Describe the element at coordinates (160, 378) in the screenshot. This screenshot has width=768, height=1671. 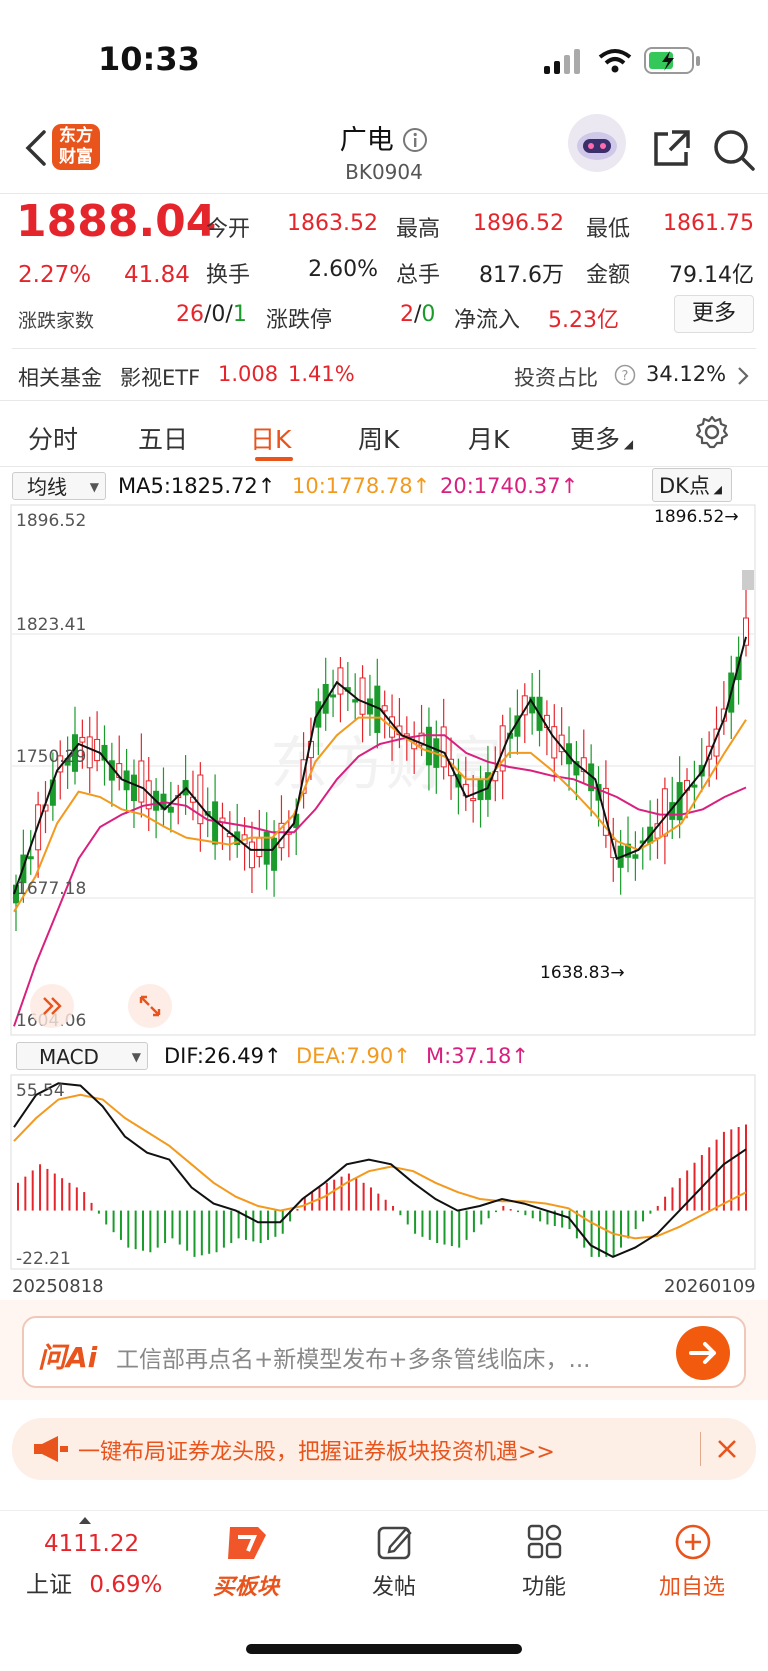
I see `fund-name: 影视ETF` at that location.